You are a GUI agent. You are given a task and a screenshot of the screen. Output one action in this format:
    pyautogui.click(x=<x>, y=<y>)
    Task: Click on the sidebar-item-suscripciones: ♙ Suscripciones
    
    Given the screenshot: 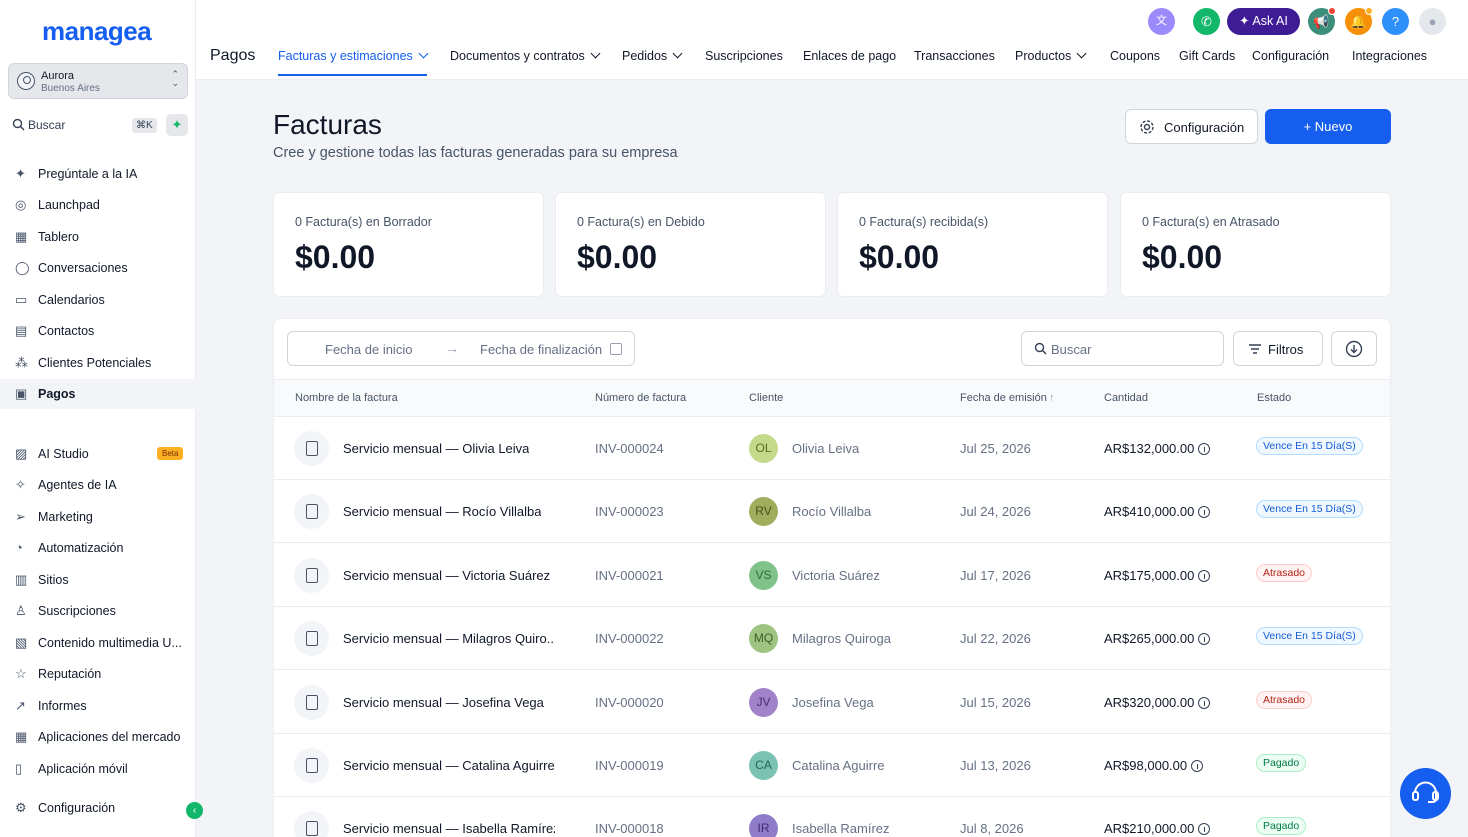 What is the action you would take?
    pyautogui.click(x=98, y=611)
    